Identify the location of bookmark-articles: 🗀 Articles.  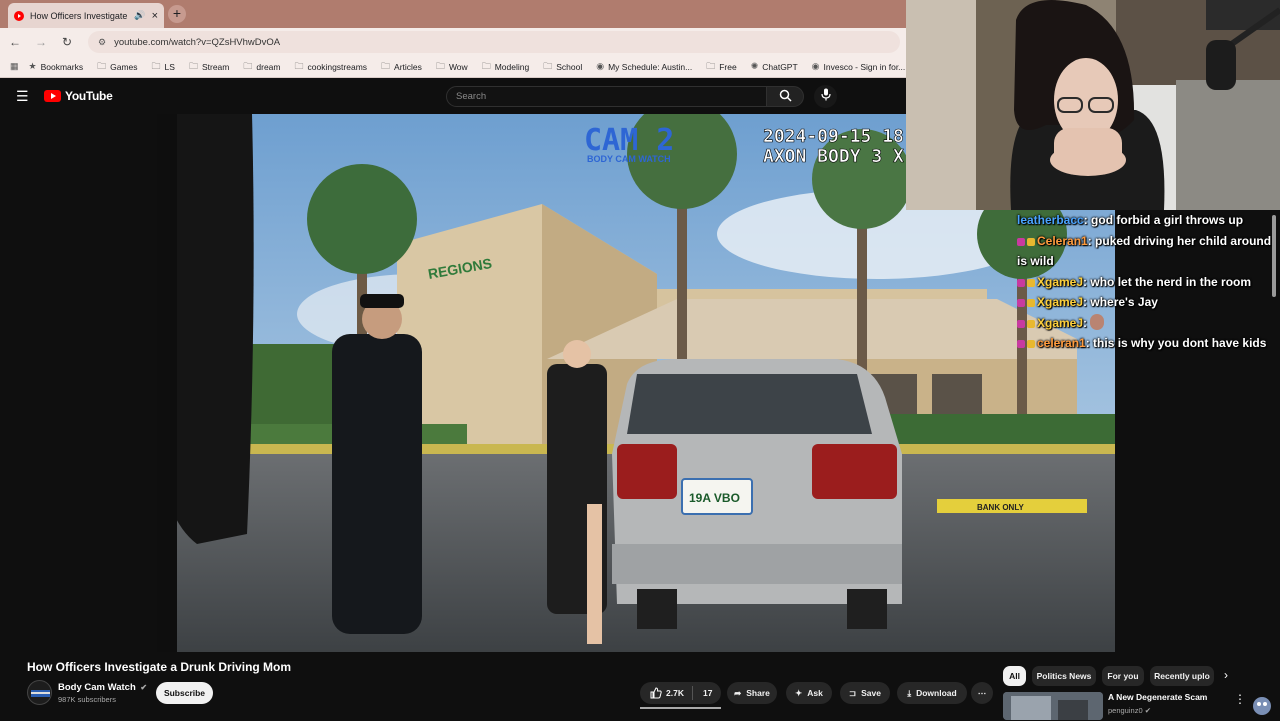
(401, 67).